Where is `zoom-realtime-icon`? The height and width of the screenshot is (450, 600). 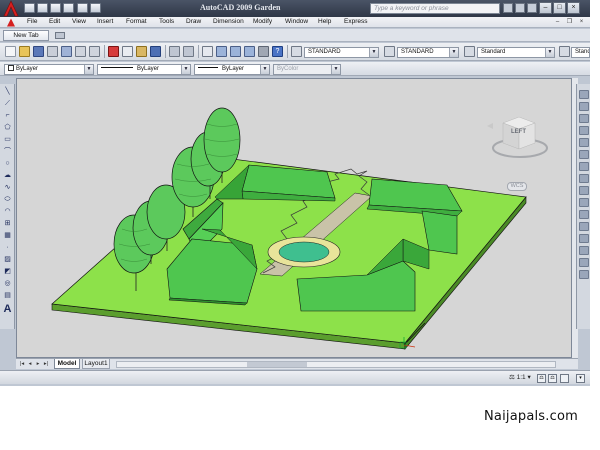
zoom-realtime-icon is located at coordinates (221, 51).